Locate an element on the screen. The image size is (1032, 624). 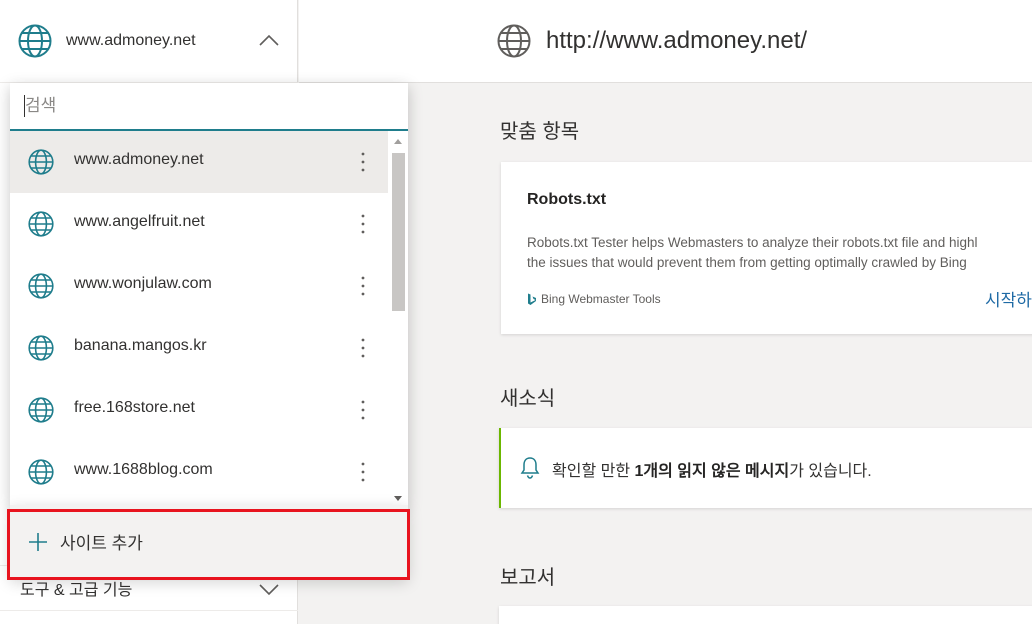
site-list-item-label: banana.mangos.kr is located at coordinates (140, 345).